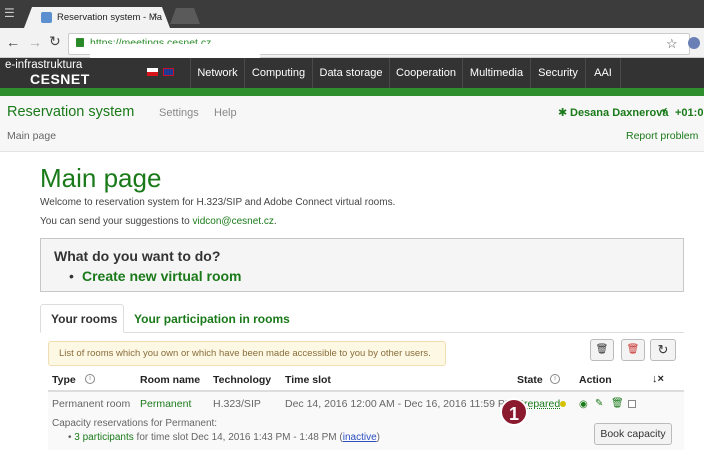 The image size is (704, 450). What do you see at coordinates (632, 404) in the screenshot?
I see `row-checkbox` at bounding box center [632, 404].